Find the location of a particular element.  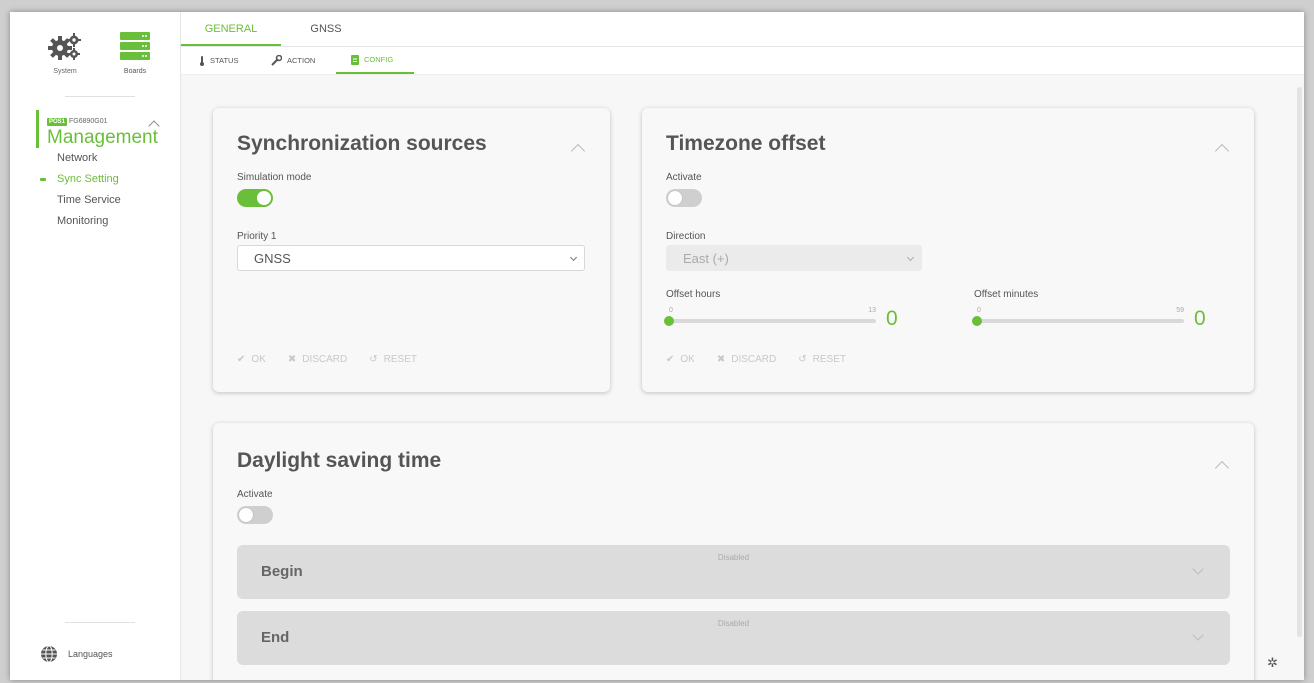

languages-button: Languages is located at coordinates (76, 654).